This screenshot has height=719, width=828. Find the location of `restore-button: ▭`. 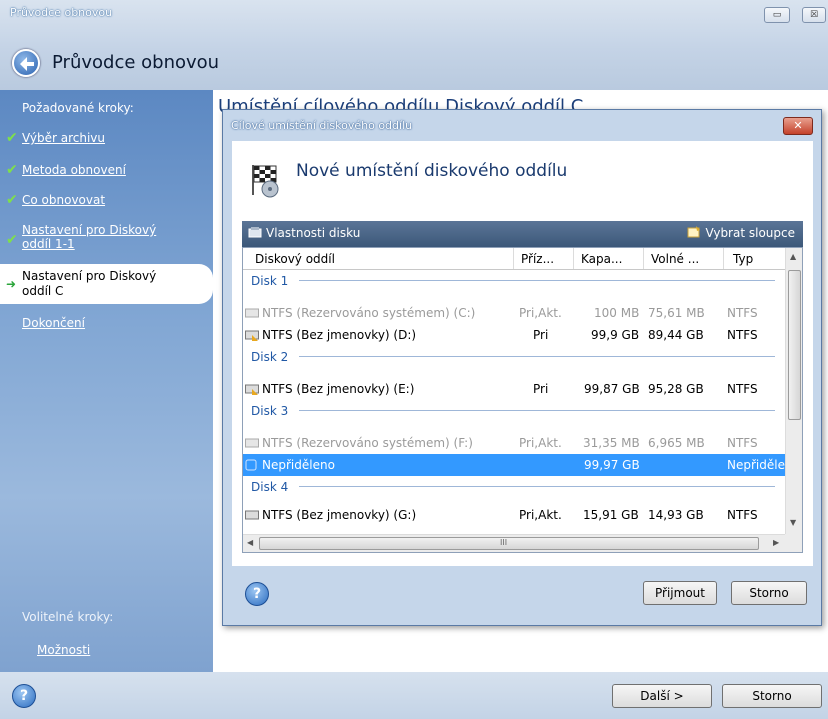

restore-button: ▭ is located at coordinates (777, 15).